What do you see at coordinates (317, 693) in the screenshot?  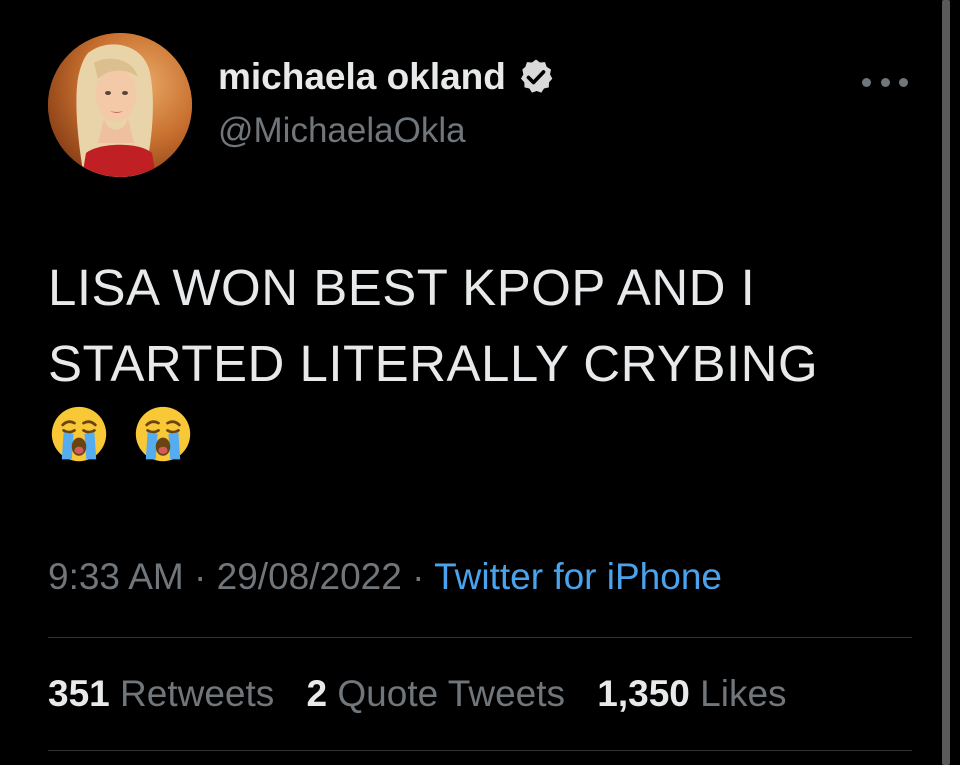 I see `quote-tweets-count: 2` at bounding box center [317, 693].